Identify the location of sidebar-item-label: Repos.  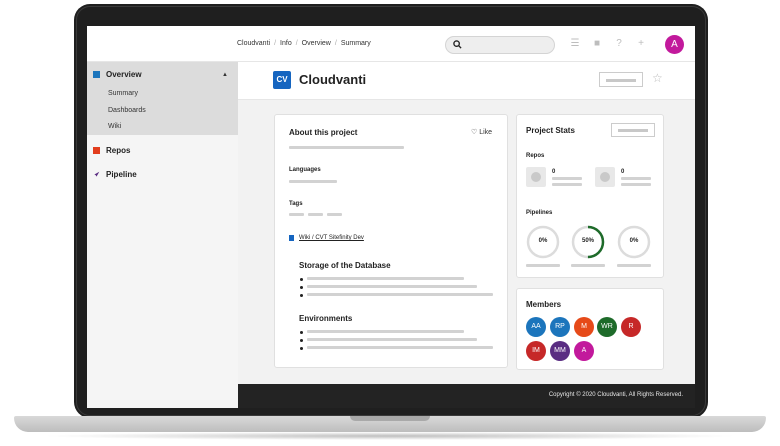
(118, 150).